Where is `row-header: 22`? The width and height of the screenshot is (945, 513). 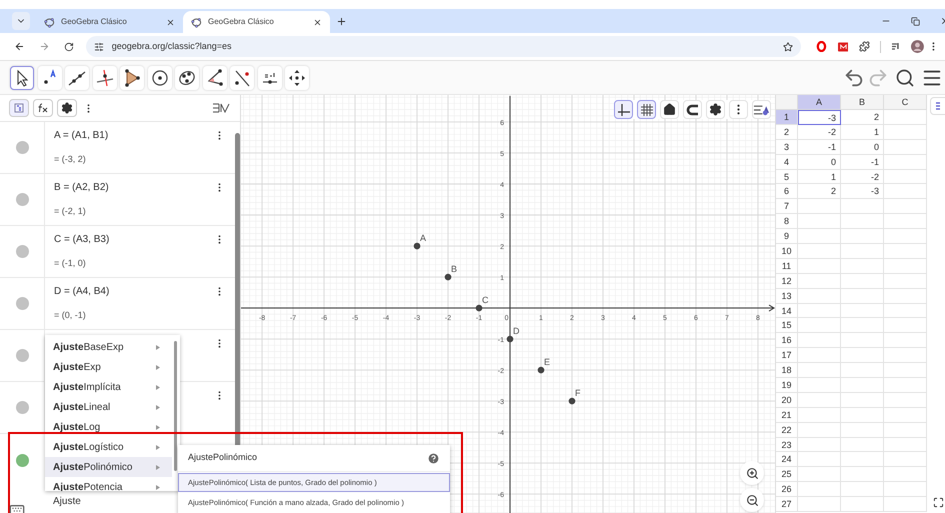 row-header: 22 is located at coordinates (787, 430).